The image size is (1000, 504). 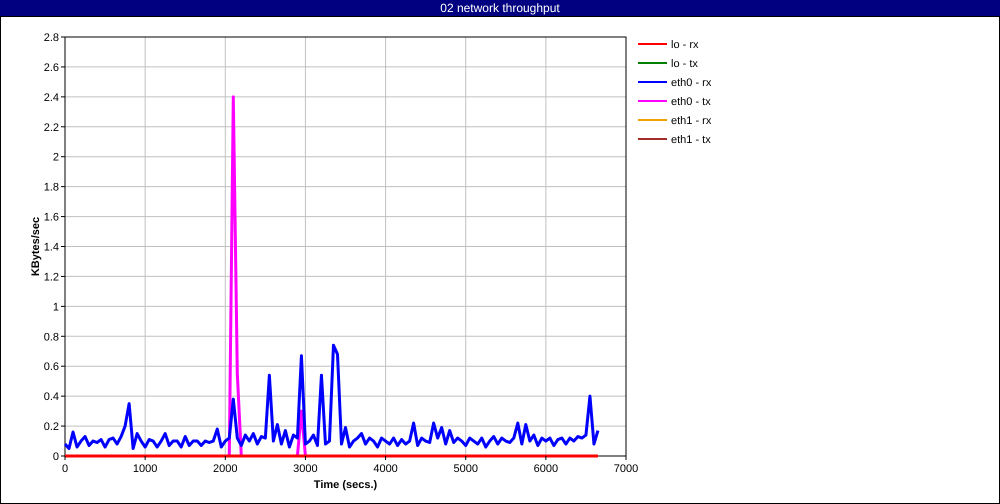 What do you see at coordinates (691, 140) in the screenshot?
I see `legend-label: eth1 - tx` at bounding box center [691, 140].